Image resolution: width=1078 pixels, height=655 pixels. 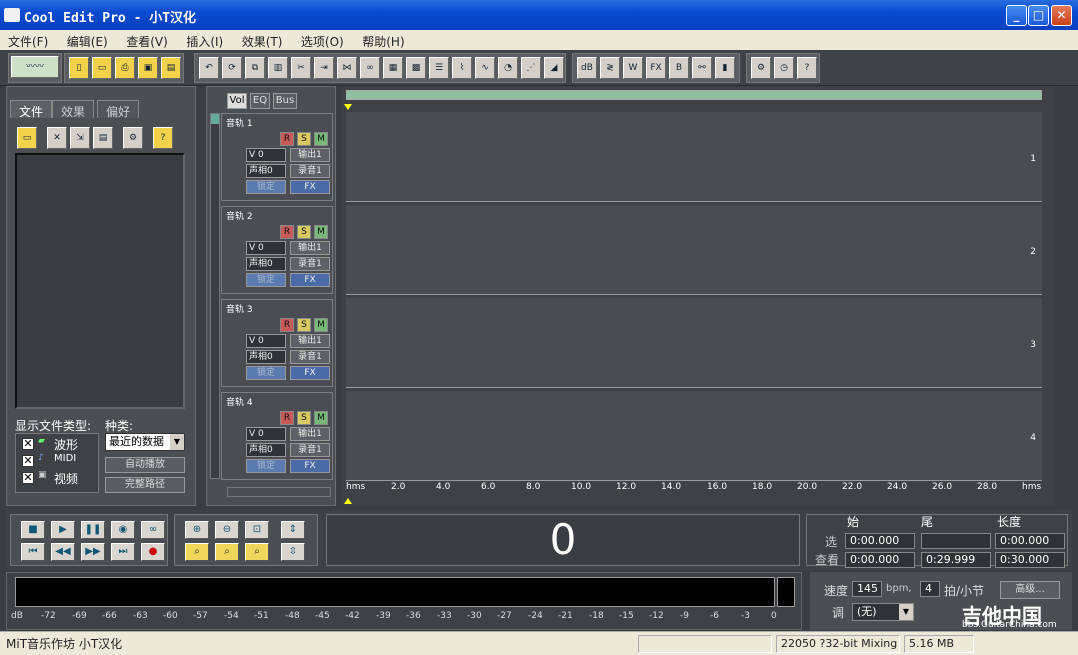 I want to click on track-lane: 4, so click(x=694, y=436).